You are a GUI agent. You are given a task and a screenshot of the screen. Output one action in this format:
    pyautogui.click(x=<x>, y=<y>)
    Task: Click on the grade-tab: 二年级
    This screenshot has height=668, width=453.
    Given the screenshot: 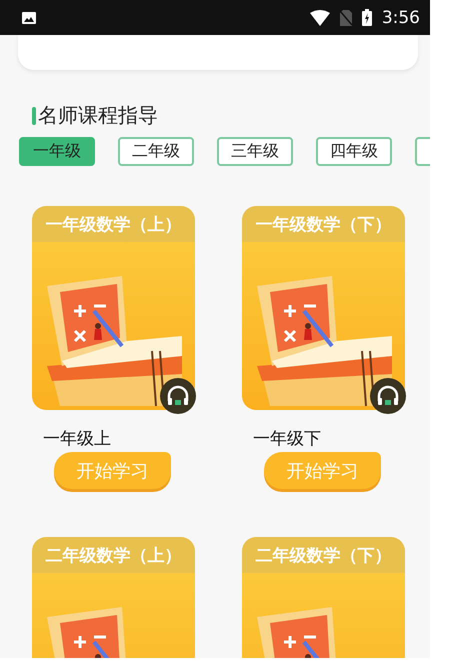 What is the action you would take?
    pyautogui.click(x=156, y=151)
    